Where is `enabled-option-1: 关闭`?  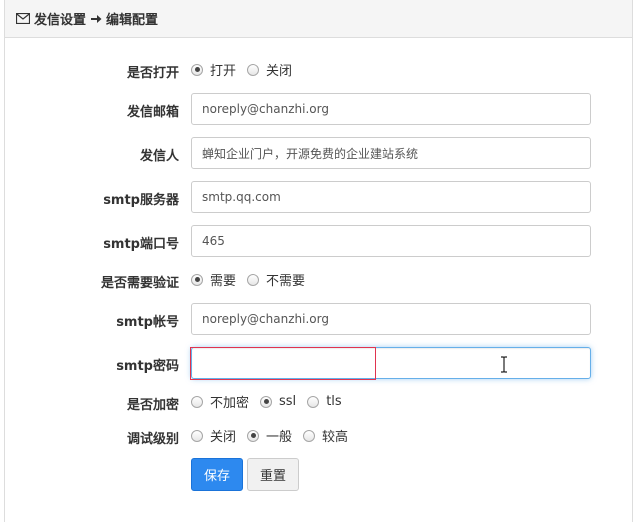 enabled-option-1: 关闭 is located at coordinates (269, 69).